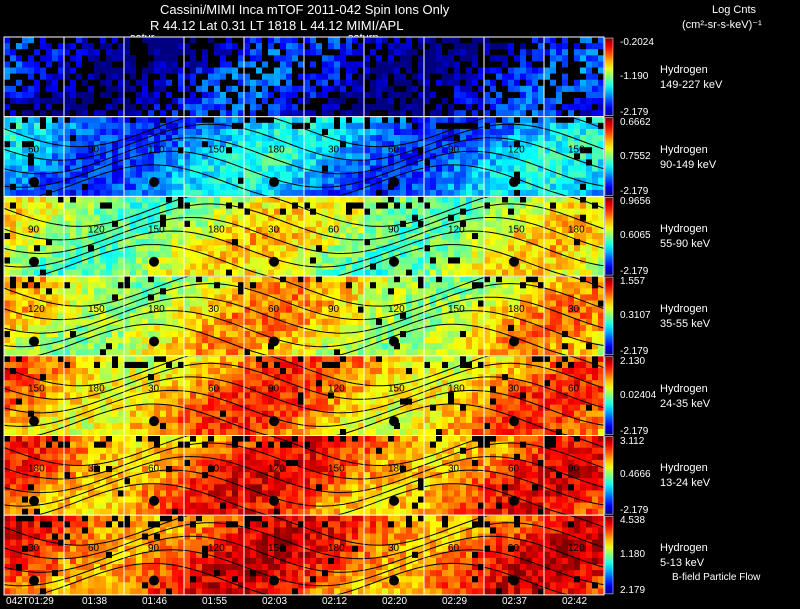 This screenshot has height=609, width=800. What do you see at coordinates (684, 556) in the screenshot?
I see `band-label: Hydrogen 5-13 keV` at bounding box center [684, 556].